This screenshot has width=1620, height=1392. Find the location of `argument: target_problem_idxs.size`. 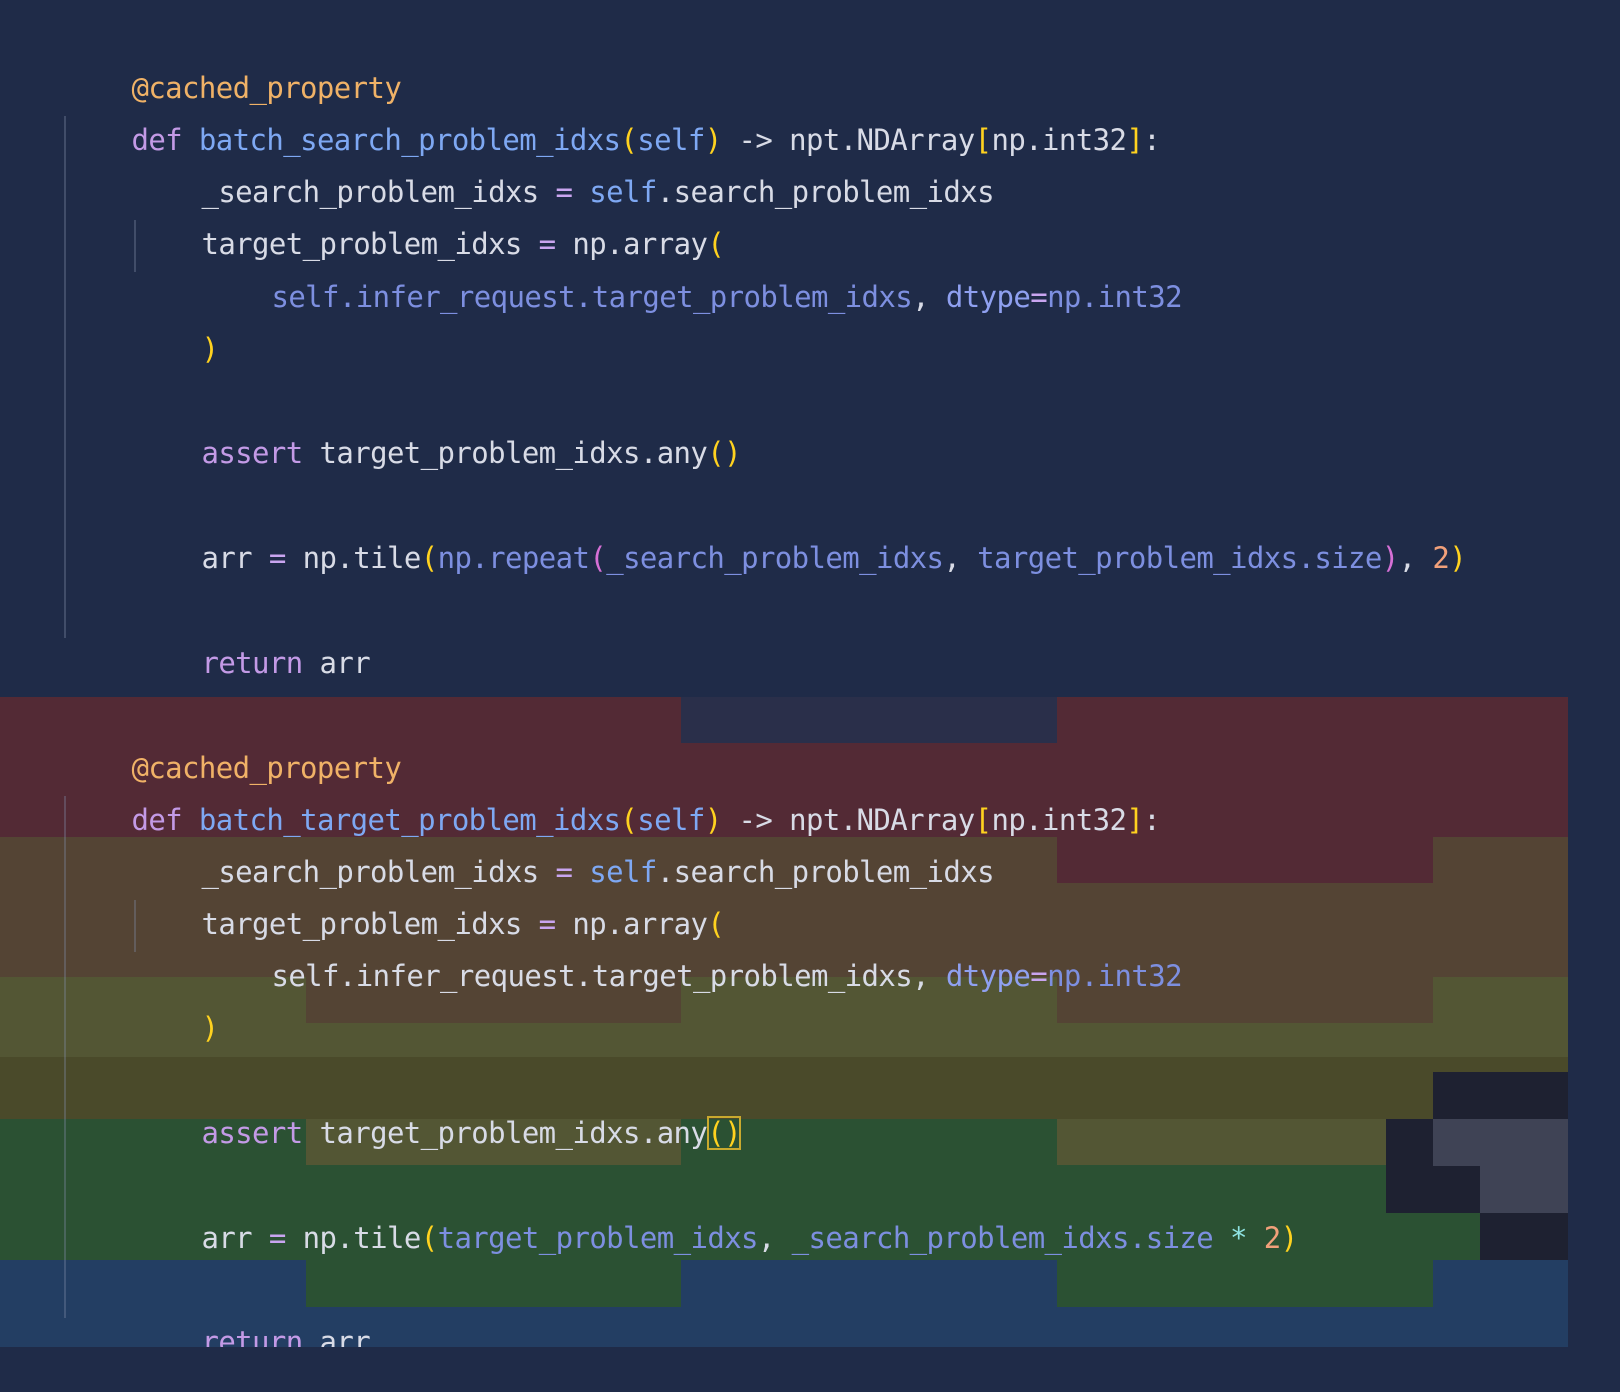

argument: target_problem_idxs.size is located at coordinates (1179, 558).